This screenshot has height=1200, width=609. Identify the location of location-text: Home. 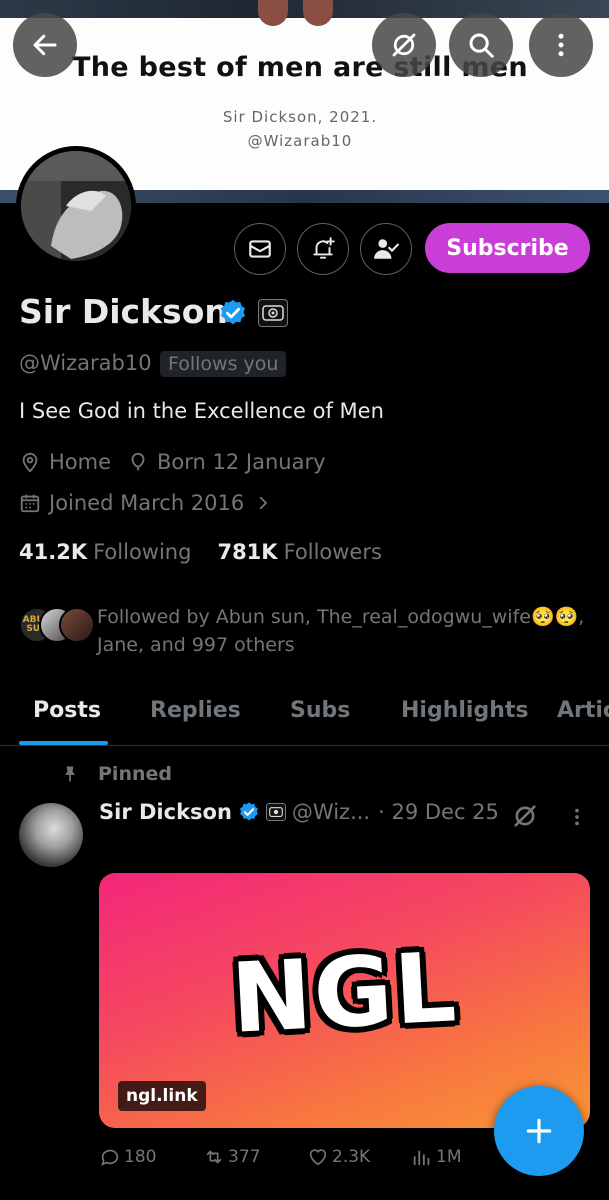
(80, 462).